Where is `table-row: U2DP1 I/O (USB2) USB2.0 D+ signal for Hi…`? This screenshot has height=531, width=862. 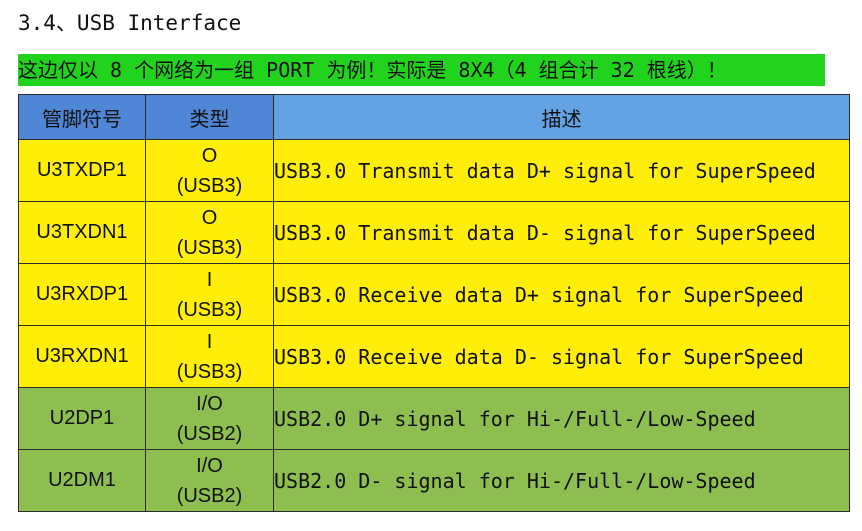 table-row: U2DP1 I/O (USB2) USB2.0 D+ signal for Hi… is located at coordinates (434, 418).